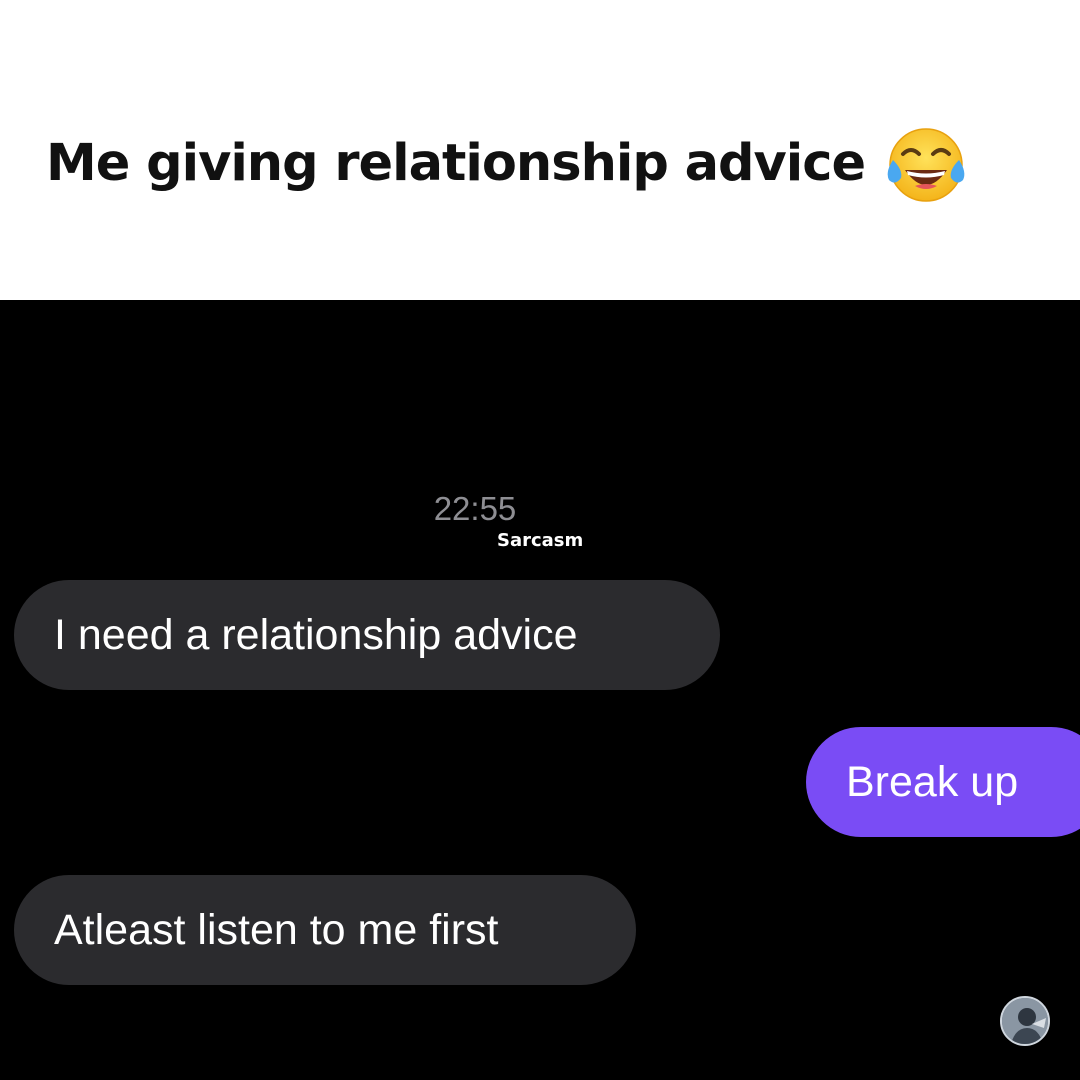 This screenshot has height=1080, width=1080. Describe the element at coordinates (932, 781) in the screenshot. I see `message-text: Break up` at that location.